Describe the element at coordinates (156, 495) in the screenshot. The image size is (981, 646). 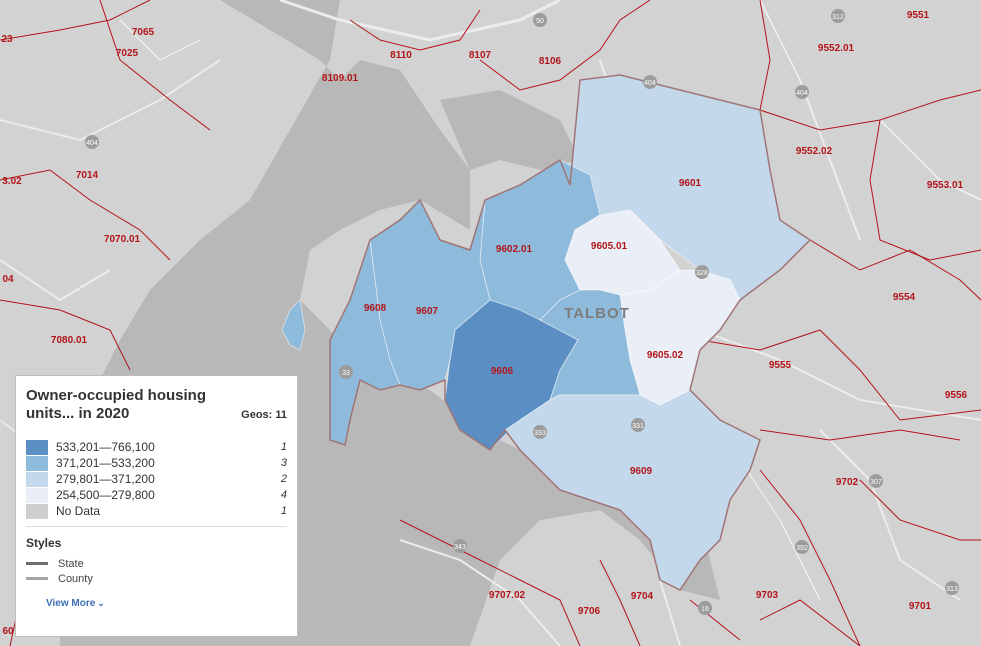
I see `legend-class-row: 254,500—279,800 4` at that location.